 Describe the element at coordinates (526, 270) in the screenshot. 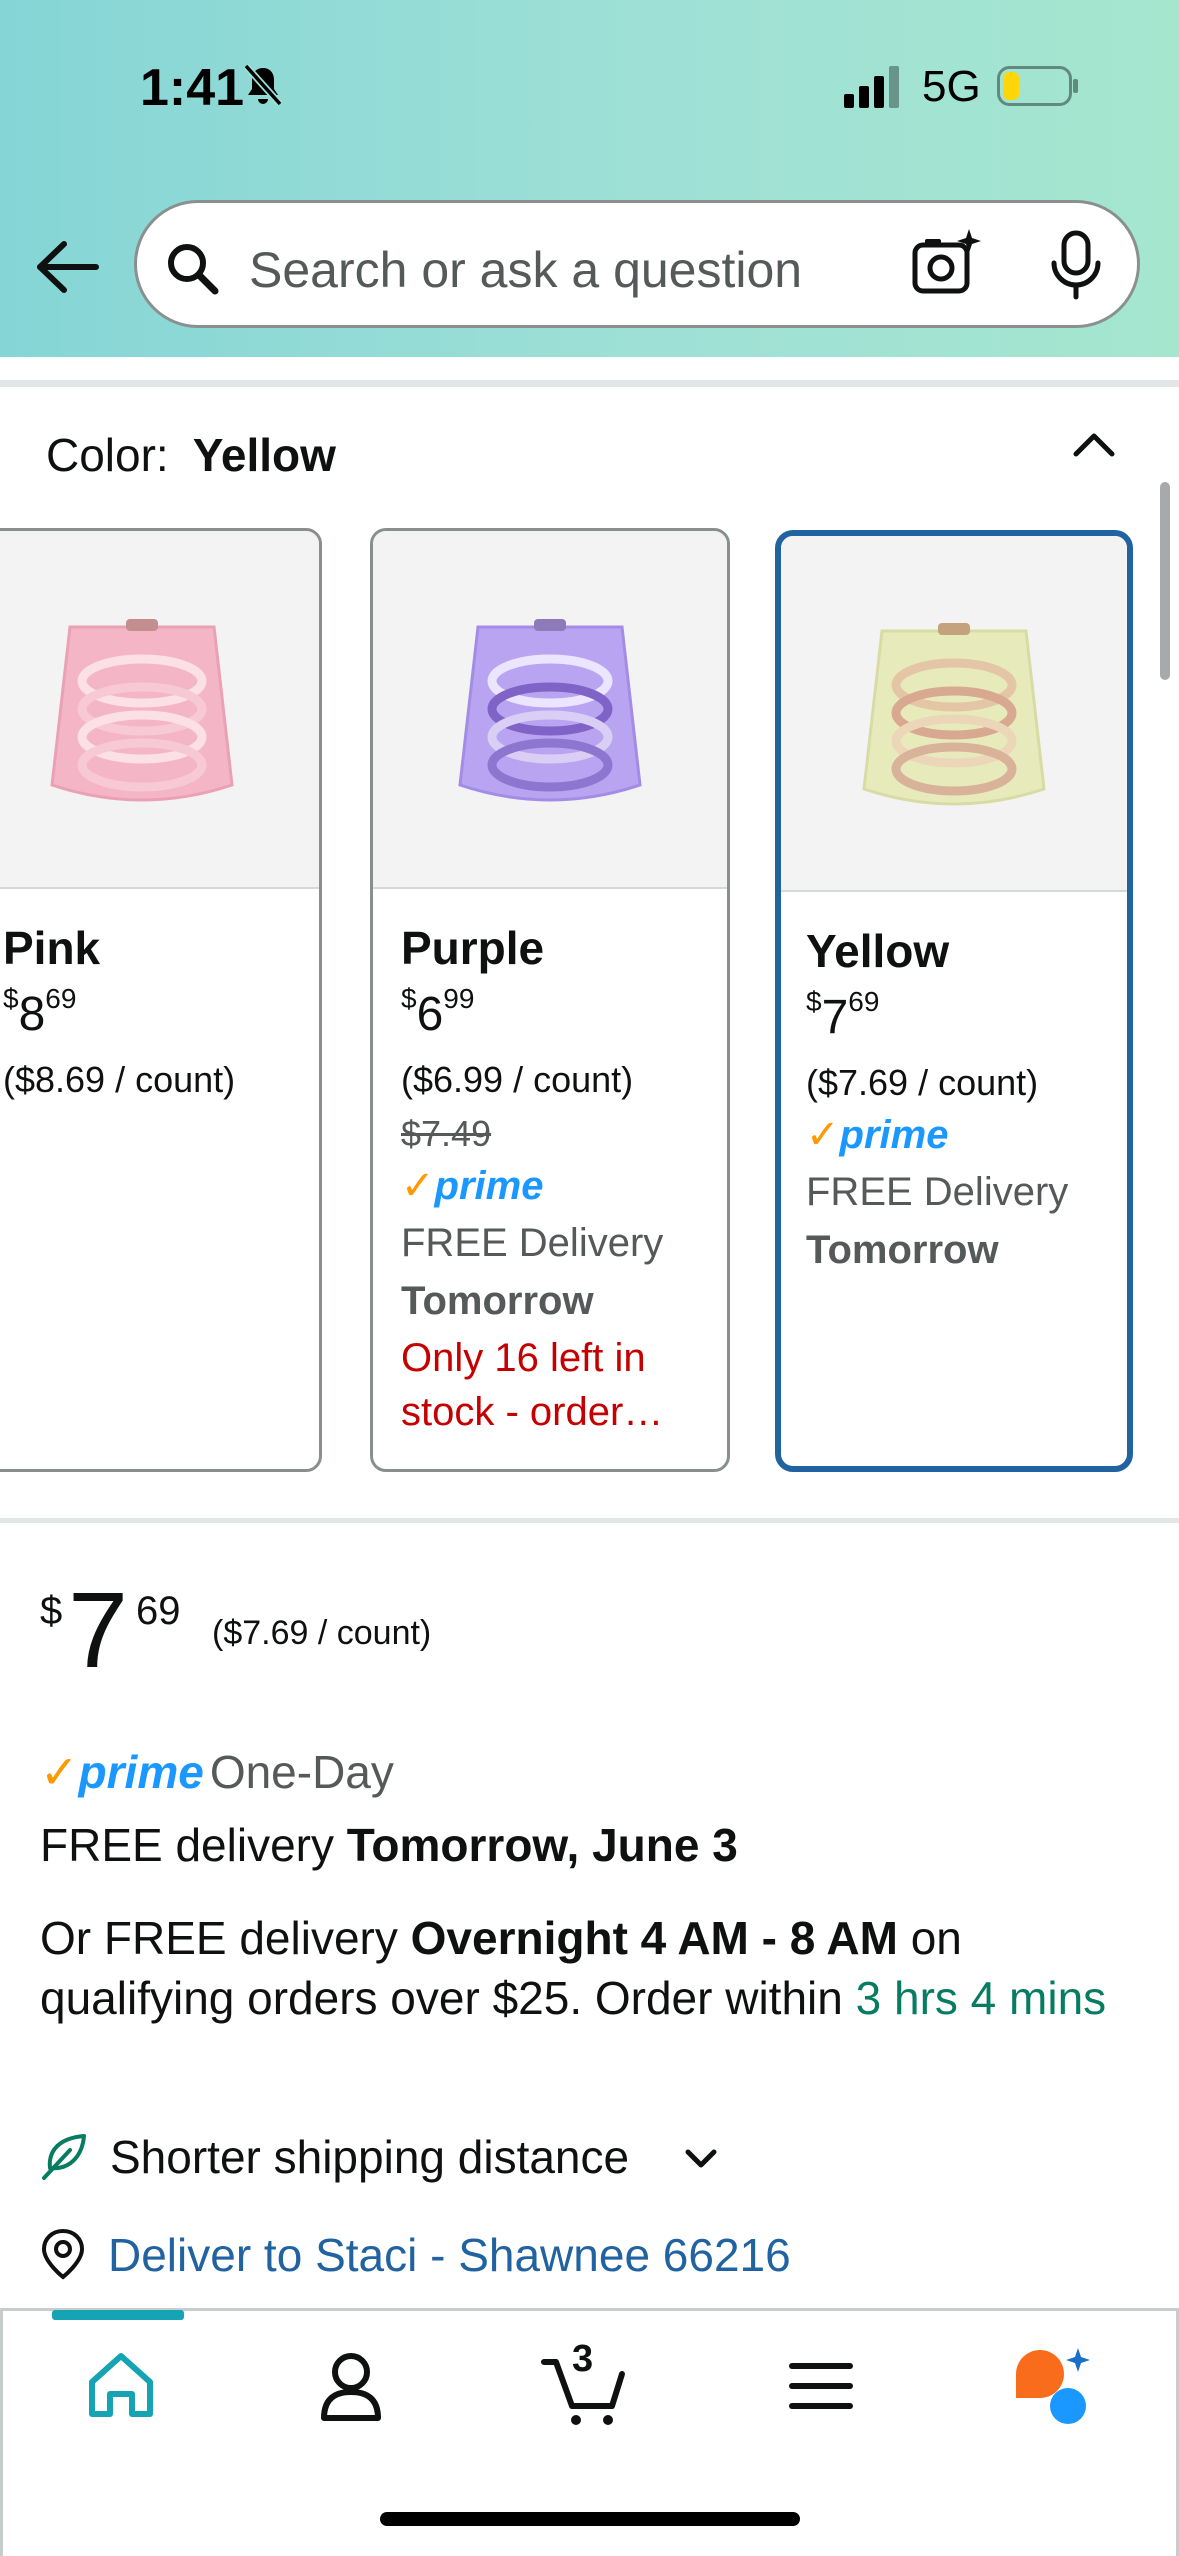

I see `search-placeholder: Search or ask a question` at that location.